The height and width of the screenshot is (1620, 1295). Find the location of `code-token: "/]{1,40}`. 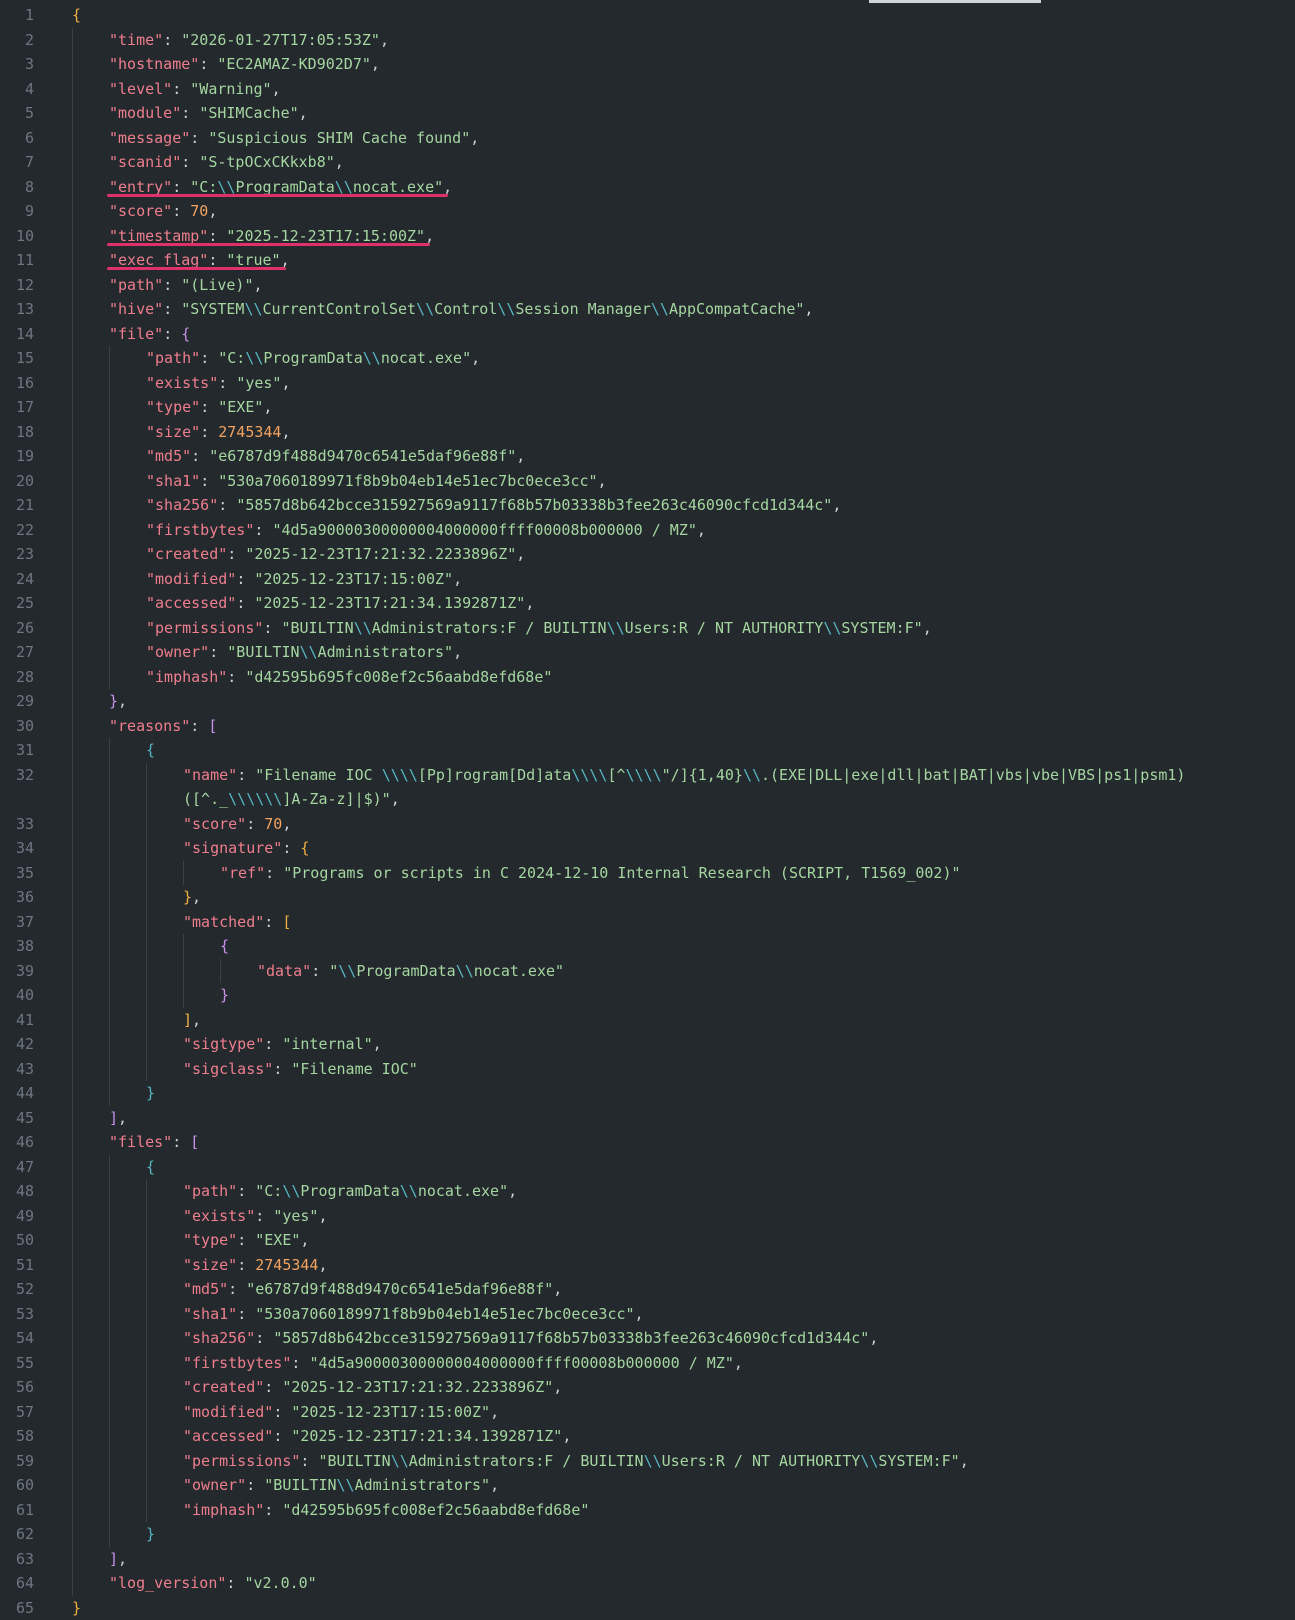

code-token: "/]{1,40} is located at coordinates (702, 775).